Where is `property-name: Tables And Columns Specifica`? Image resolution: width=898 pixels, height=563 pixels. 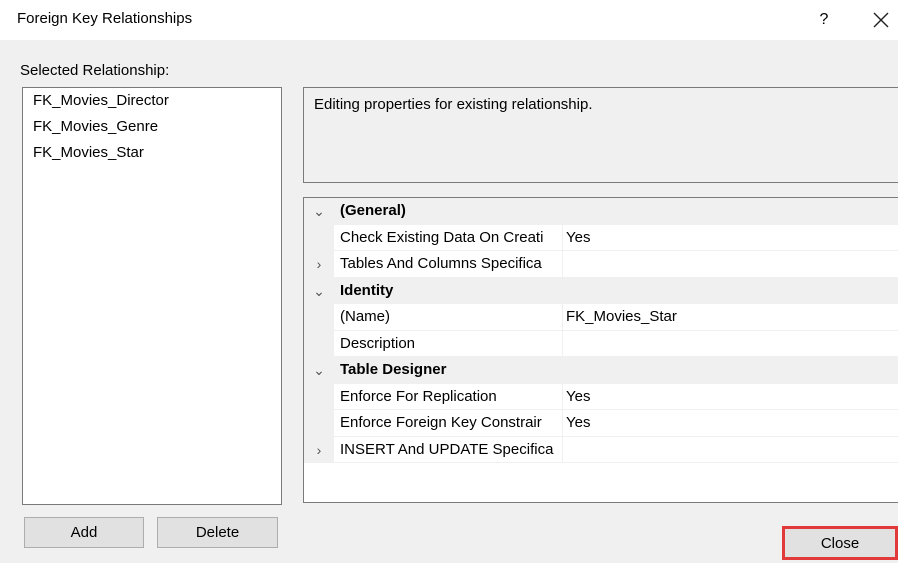
property-name: Tables And Columns Specifica is located at coordinates (451, 264).